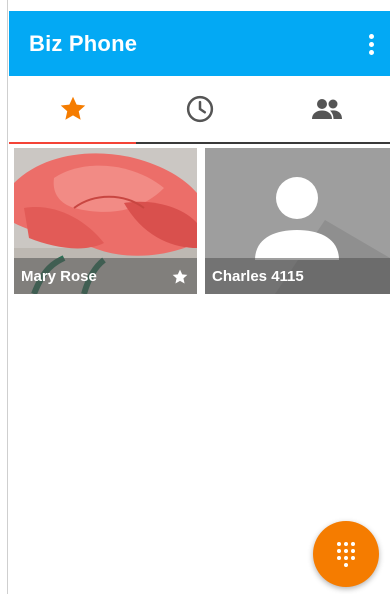  Describe the element at coordinates (59, 276) in the screenshot. I see `contact-name: Mary Rose` at that location.